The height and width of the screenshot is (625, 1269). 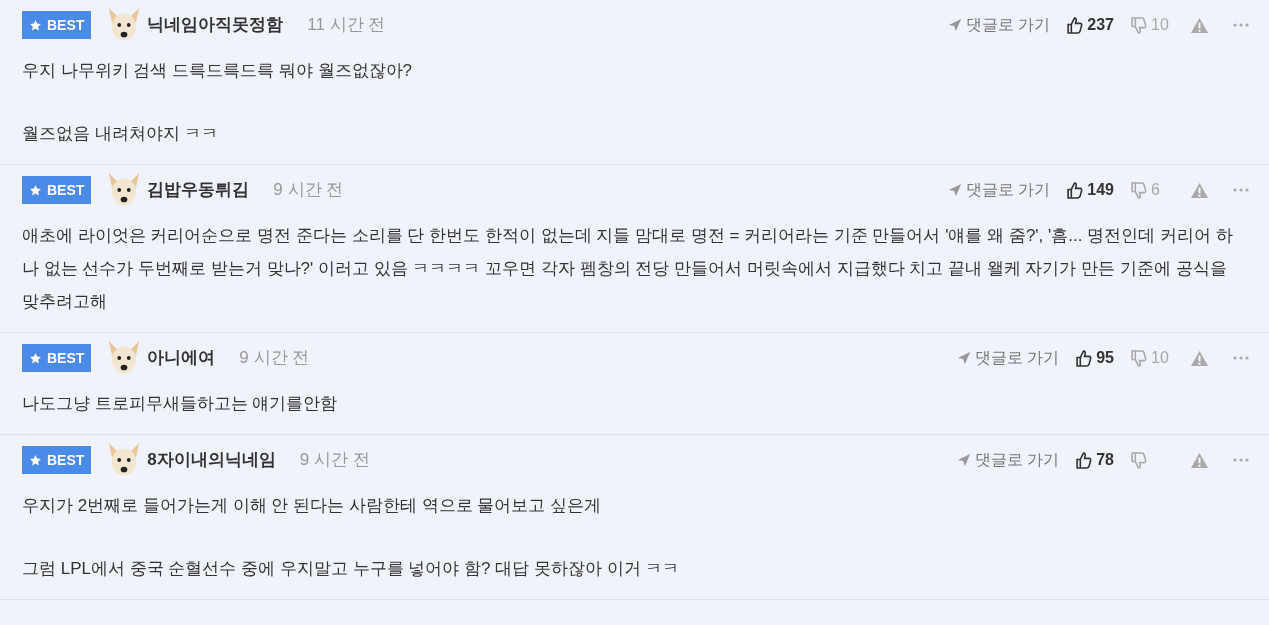 I want to click on comment-text: 애초에 라이엇은 커리어순으로 명전 준다는 소리를 단 한번도 한적이 없는데 지들 맘대로 명전 = 커리어라는 기준 만들어서 '얘를 왜 줌?', '흠... 명전인데 커리어 하나 없는 선수가 두번째로 받는거 맞나?' 이러고 있음 ㅋㅋㅋㅋ 꼬우면 각자 펨창의 전당 만들어서 머릿속에서 지급했다 치고 끝내 왤케 자기가 만든 기준에 공식을 맞추려고해, so click(x=628, y=269).